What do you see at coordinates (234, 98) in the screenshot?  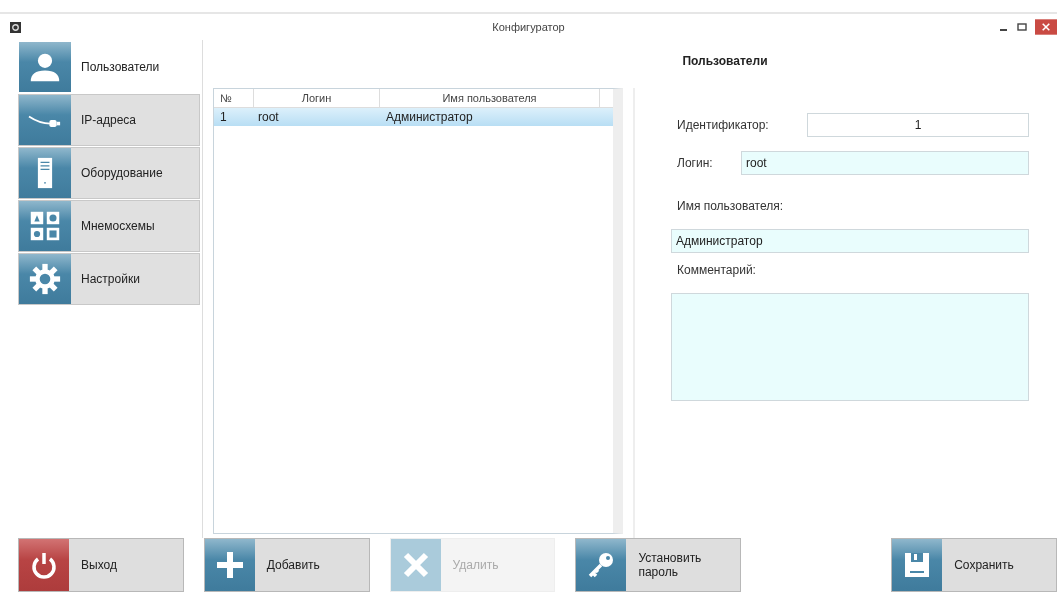 I see `column-header: №` at bounding box center [234, 98].